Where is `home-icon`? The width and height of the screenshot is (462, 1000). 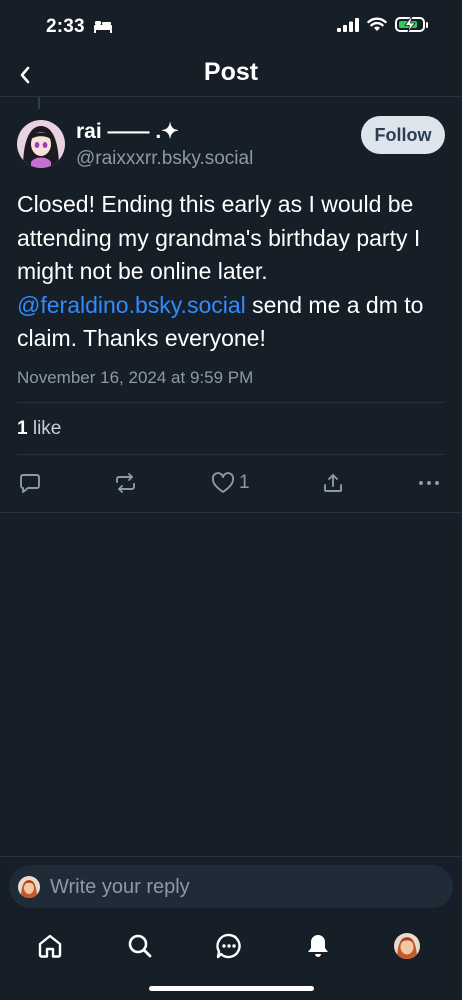 home-icon is located at coordinates (50, 946).